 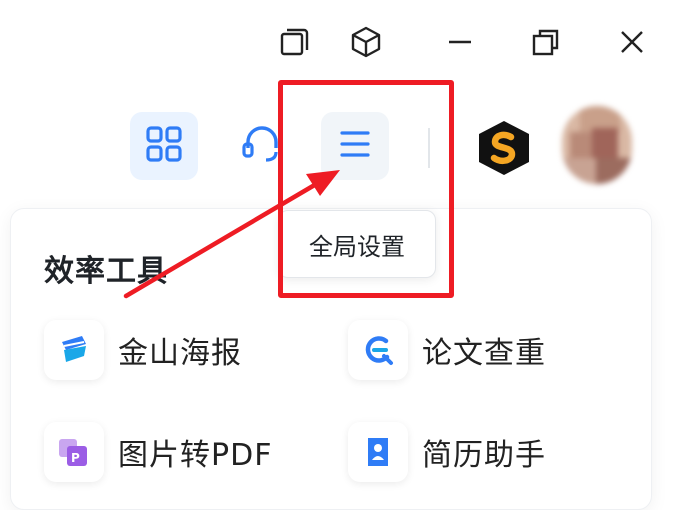 I want to click on tool-label: 论文查重, so click(x=484, y=353).